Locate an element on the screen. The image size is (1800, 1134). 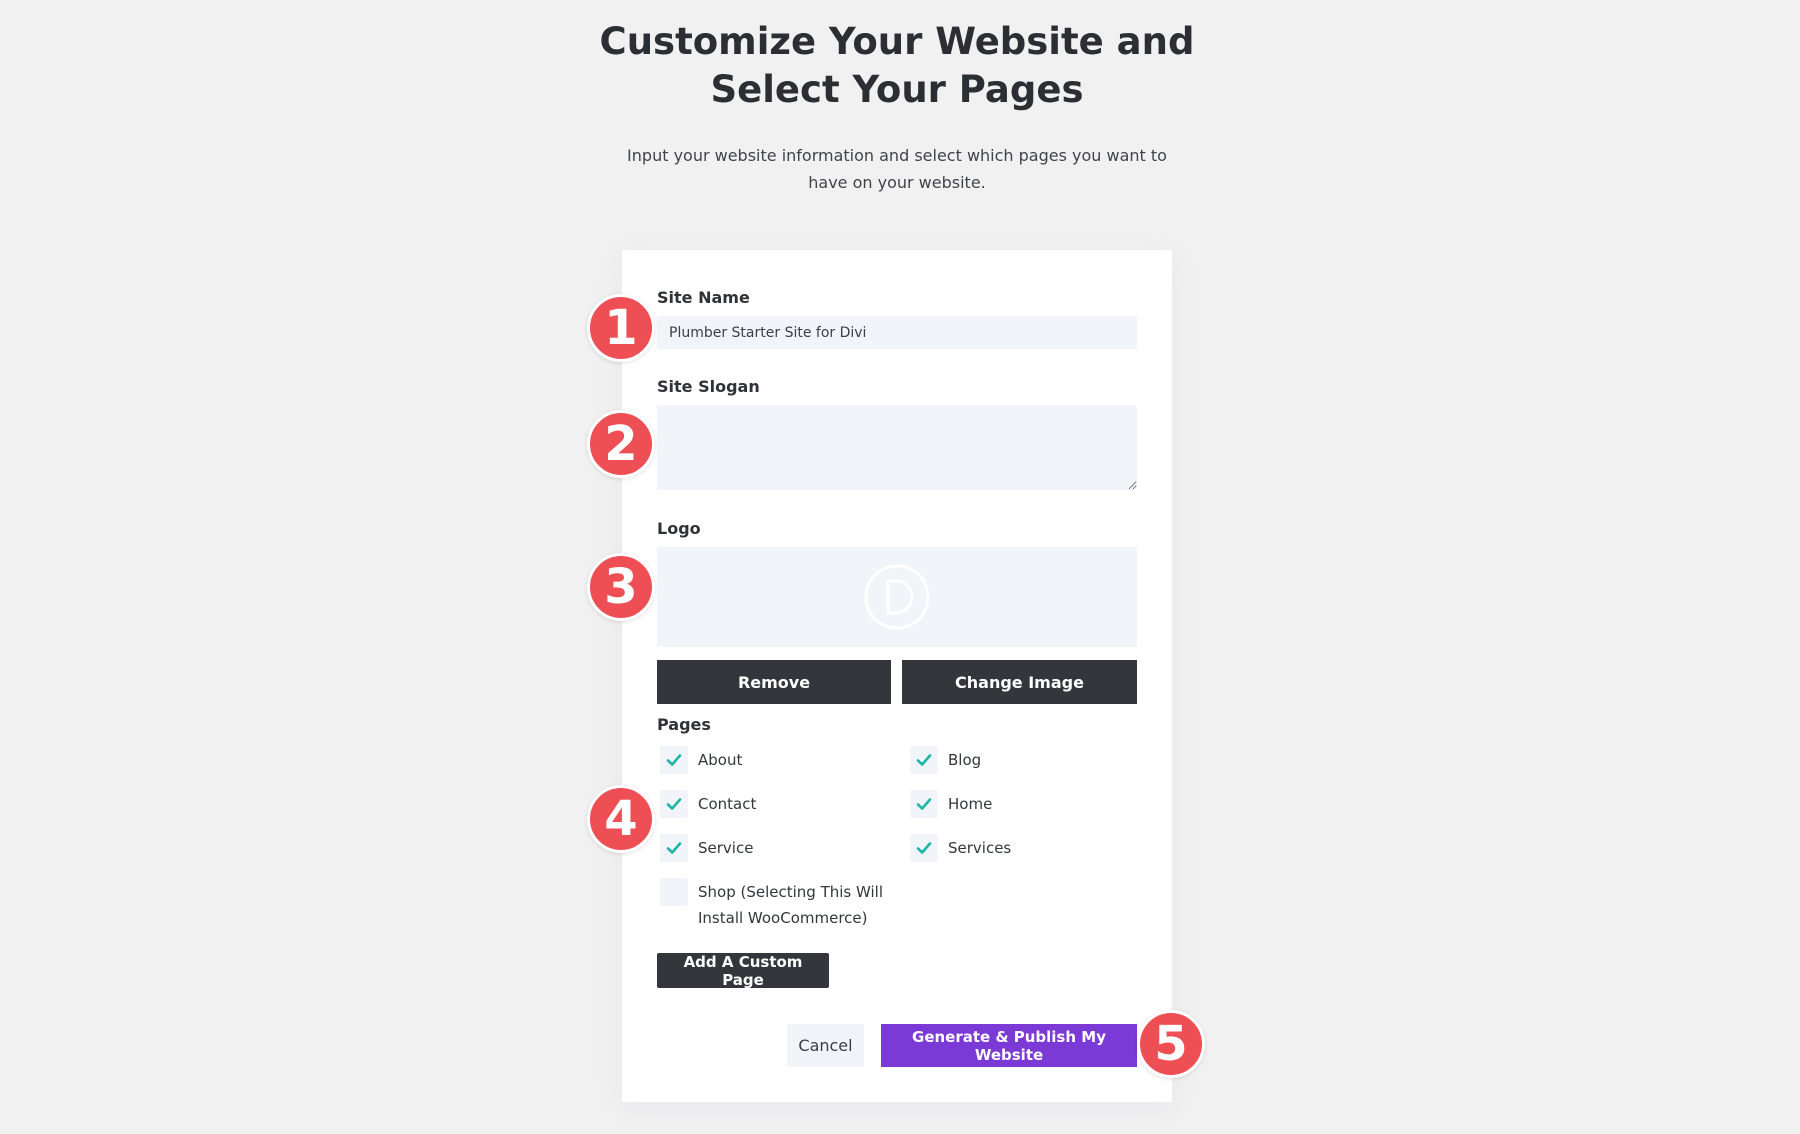
divi-logo-icon is located at coordinates (897, 597).